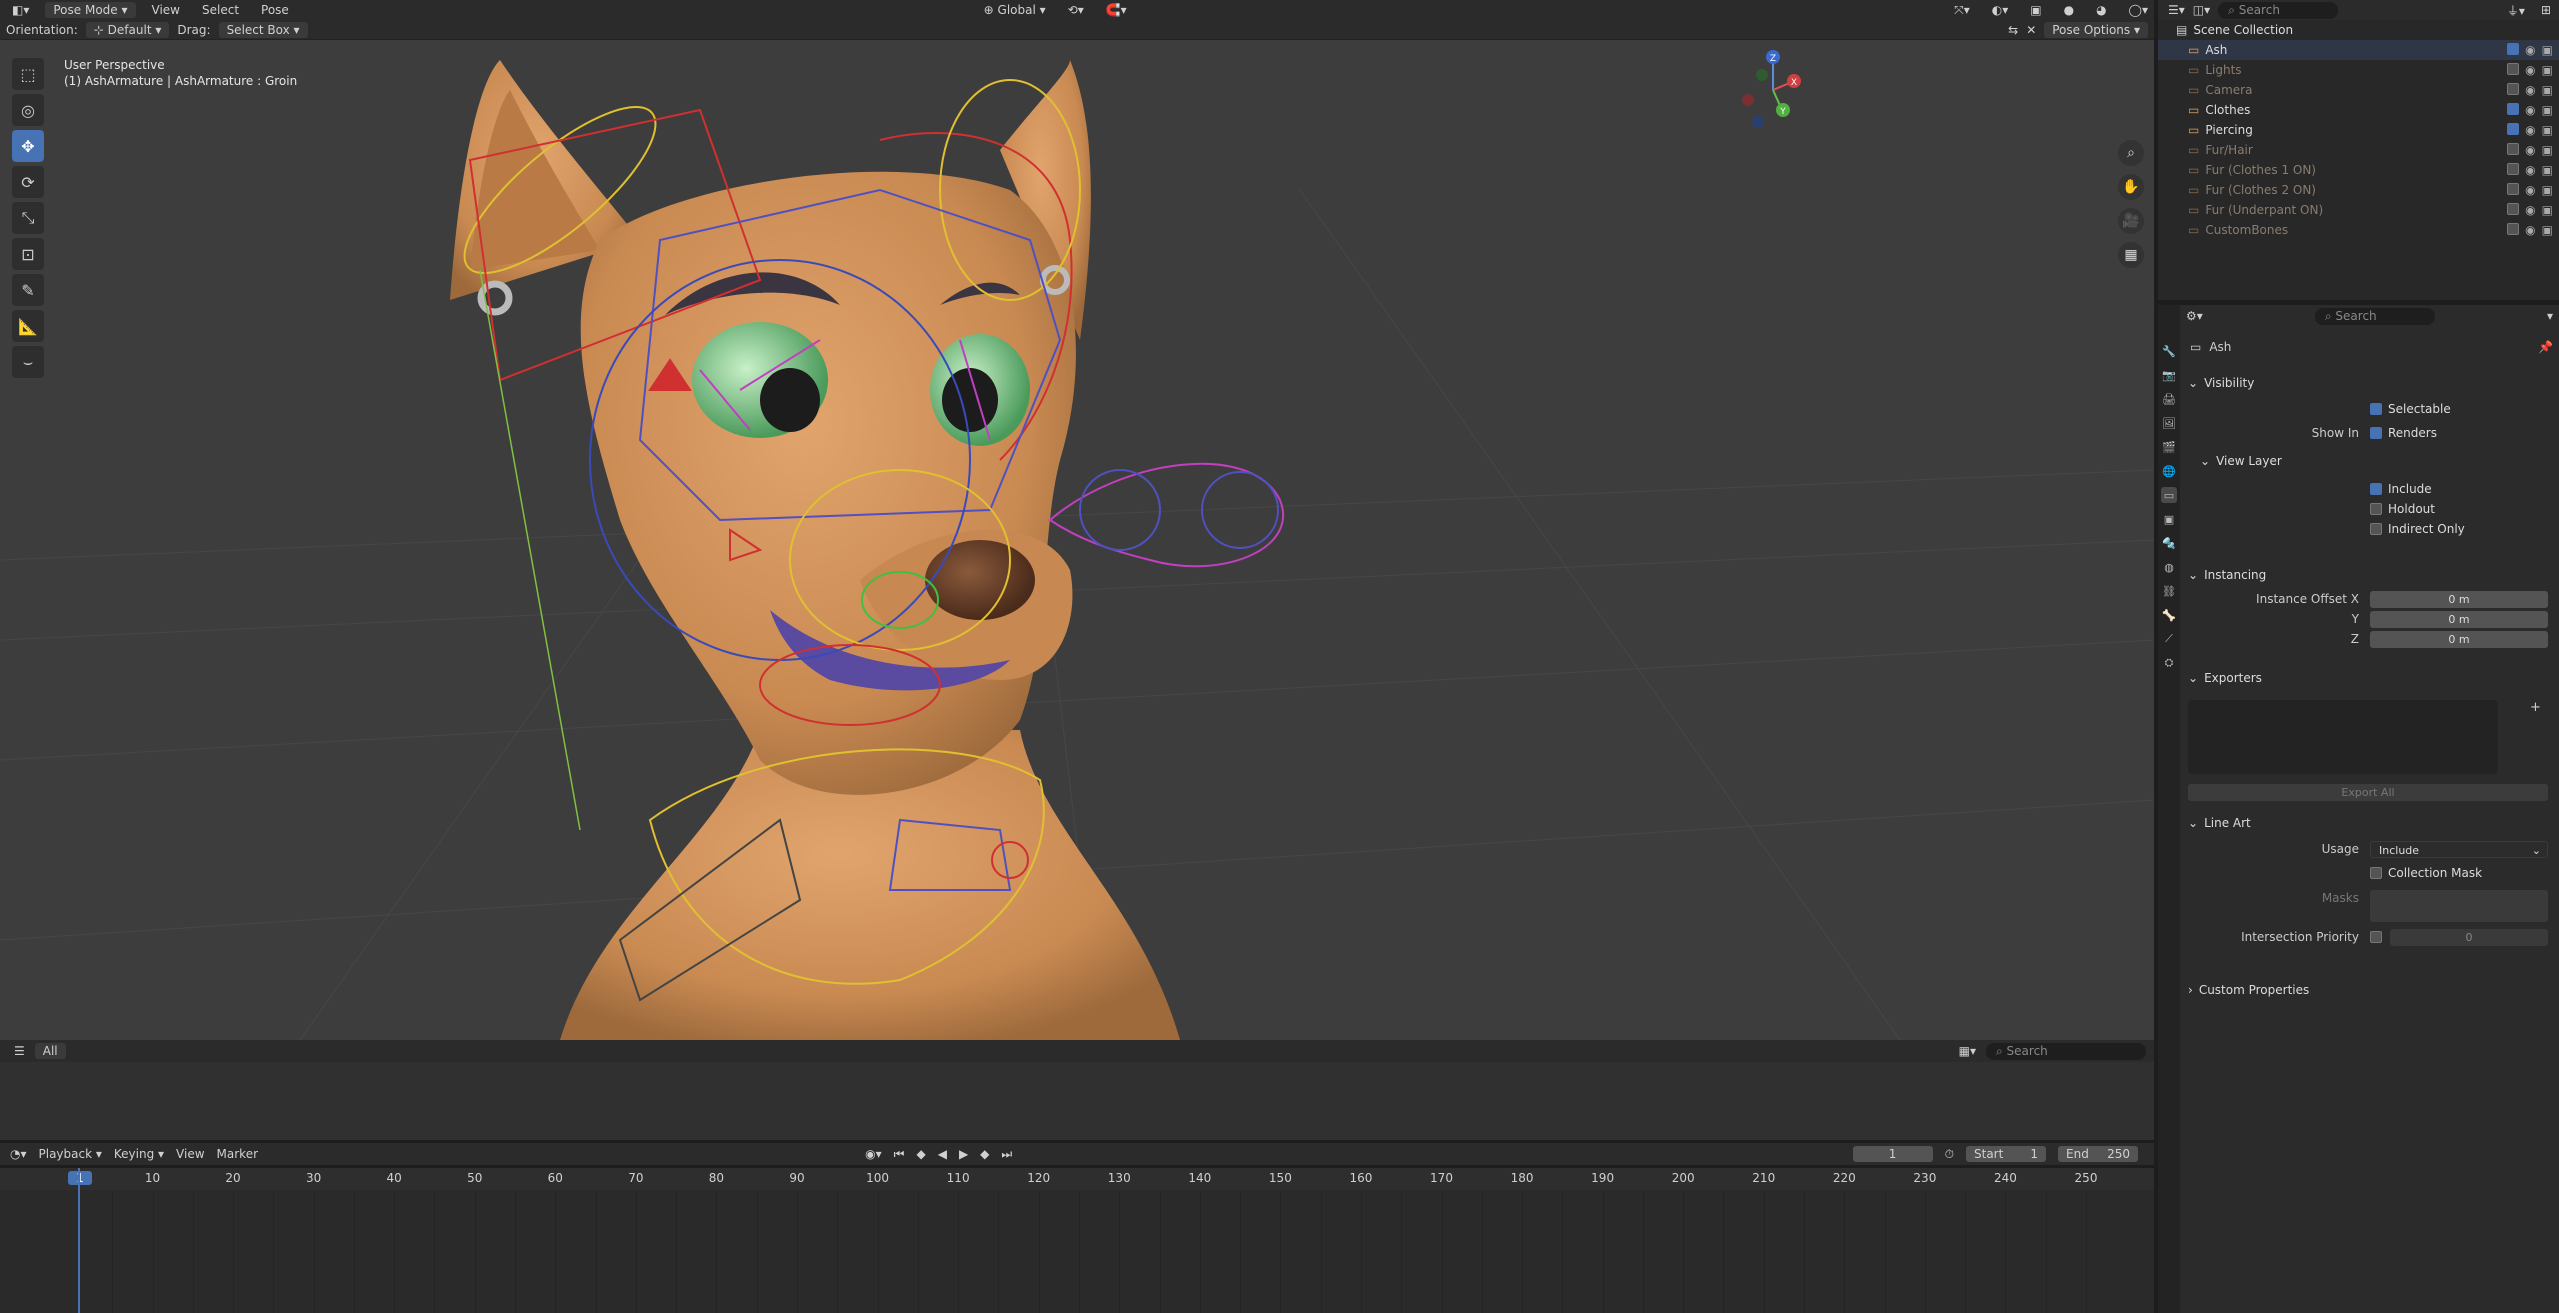  I want to click on measure-tool-icon: 📐, so click(28, 326).